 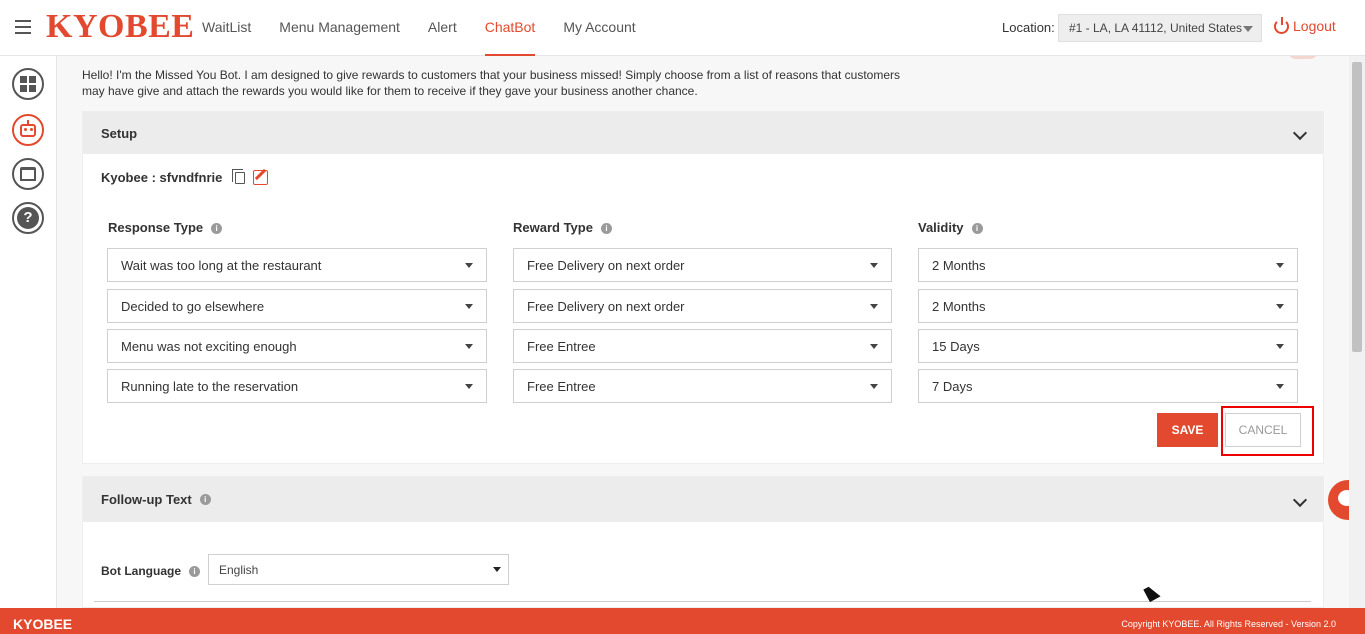 I want to click on save-button: SAVE, so click(x=1187, y=430).